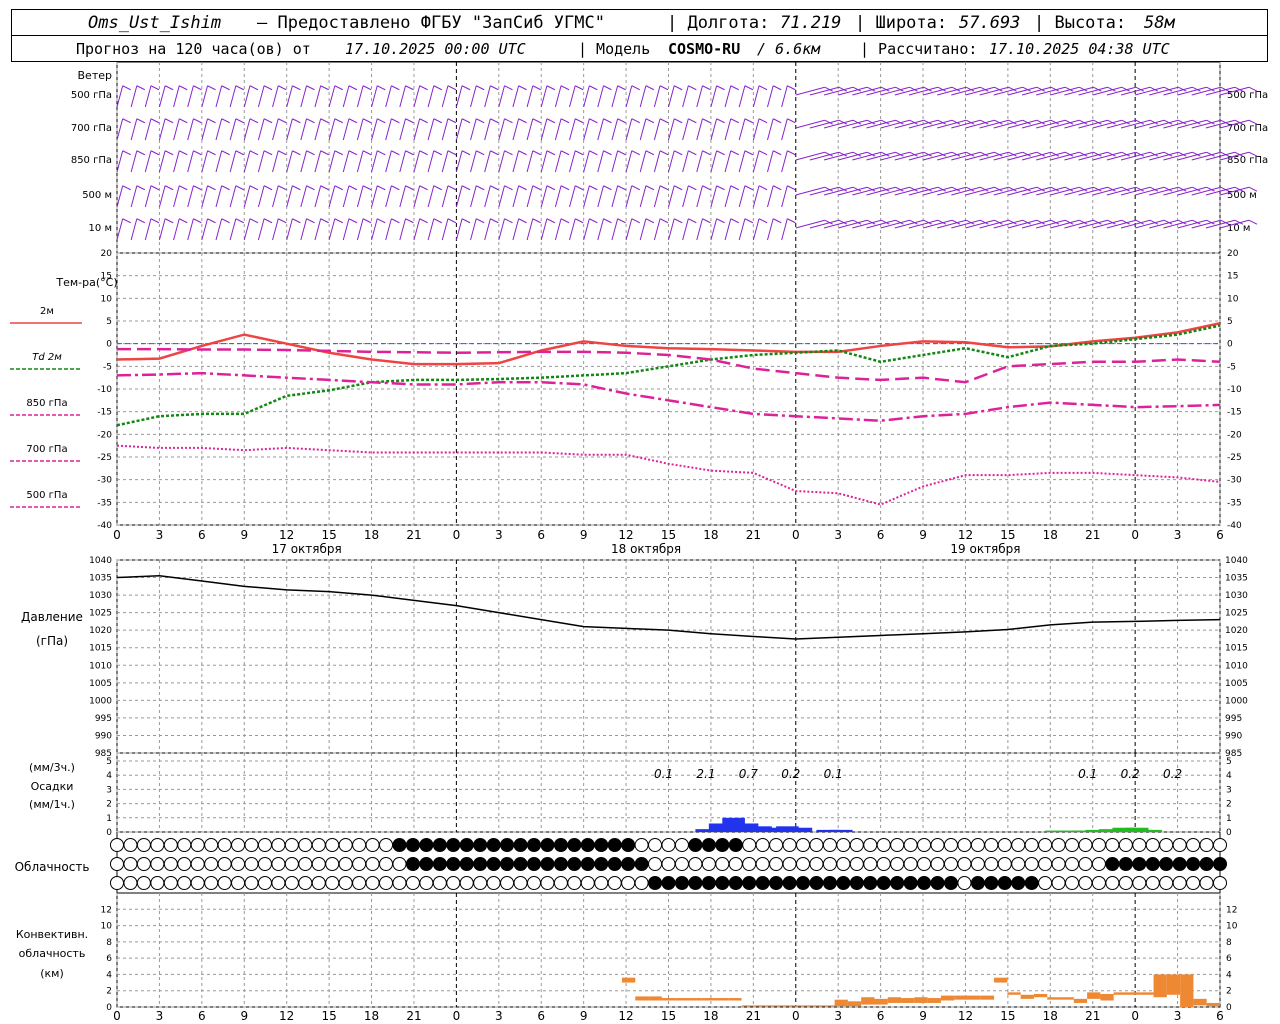  I want to click on conv-xtick: 12, so click(286, 1016).